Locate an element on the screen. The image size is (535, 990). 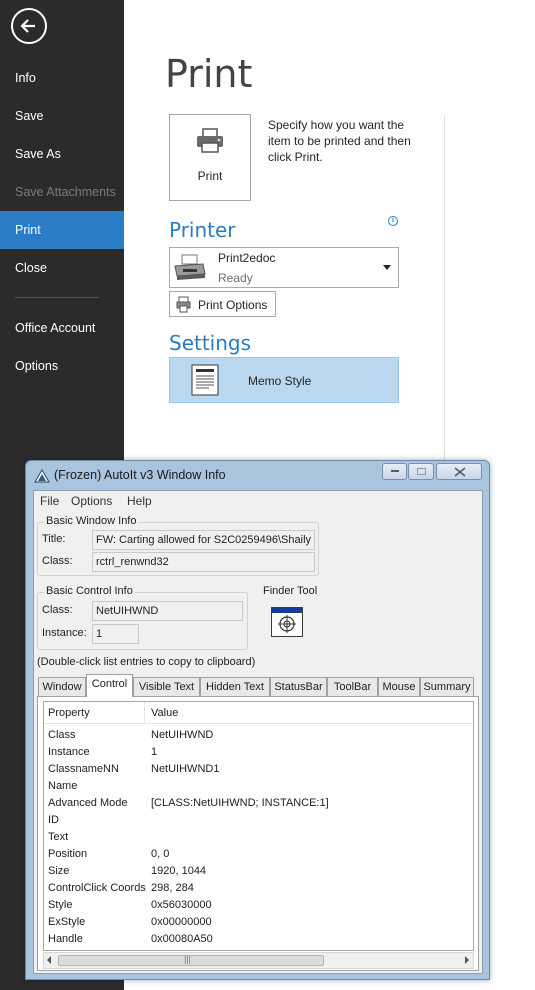
row-value: NetUIHWND1 is located at coordinates (185, 769).